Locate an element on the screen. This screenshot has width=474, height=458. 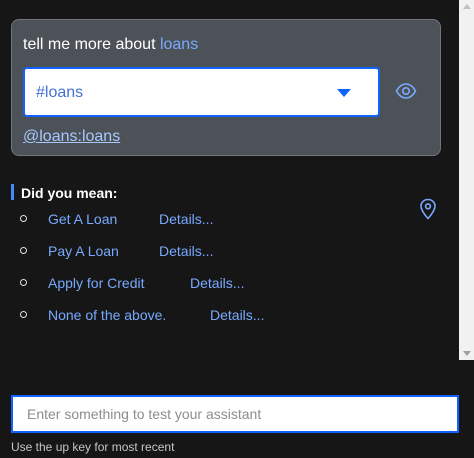
input-helper-text: Use the up key for most recent is located at coordinates (93, 447).